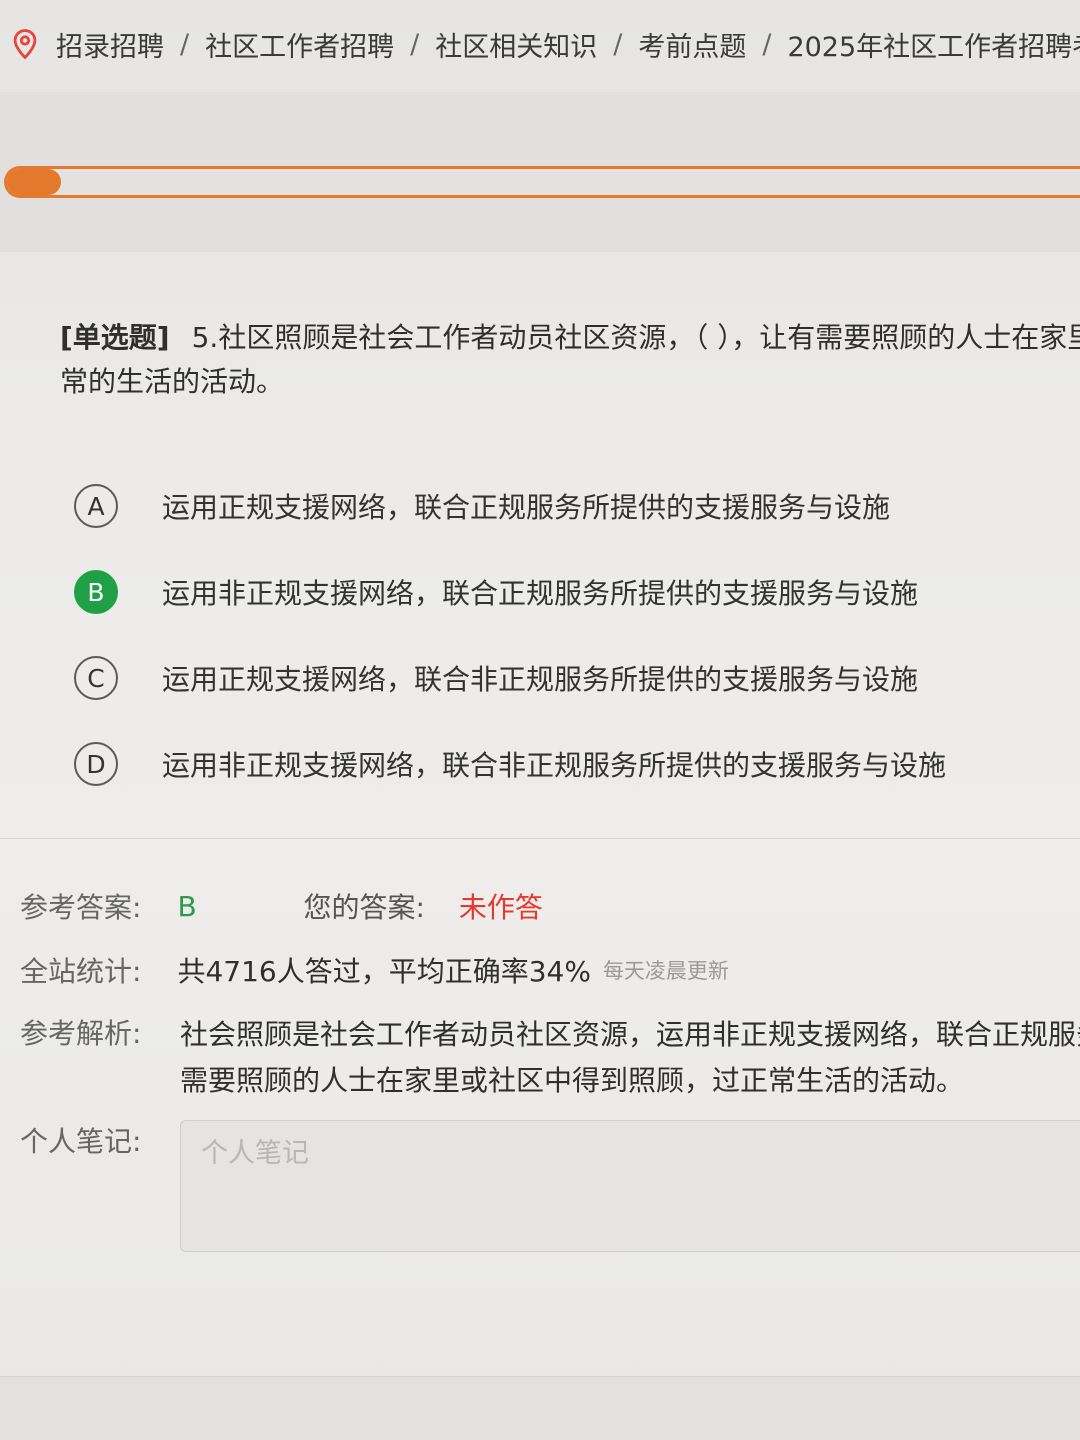  What do you see at coordinates (540, 593) in the screenshot?
I see `option-text-b: 运用非正规支援网络，联合正规服务所提供的支援服务与设施` at bounding box center [540, 593].